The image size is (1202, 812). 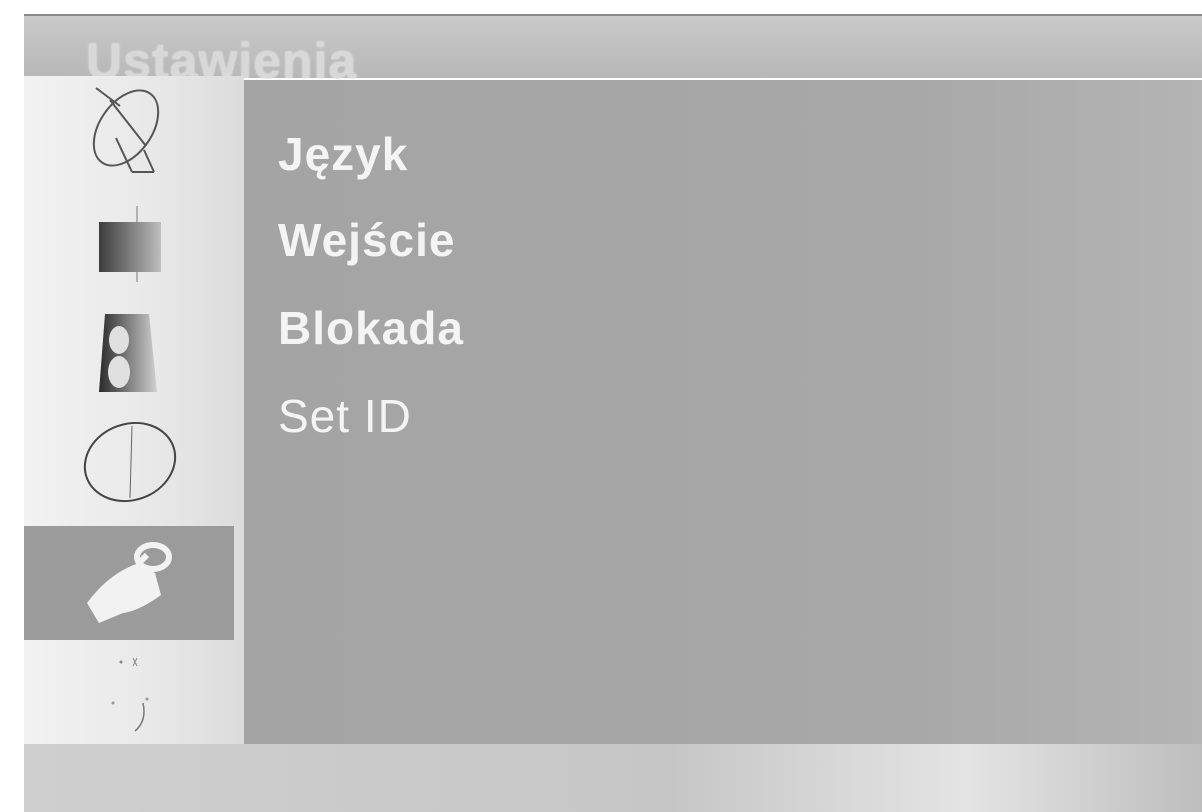 I want to click on sidebar-item-setup, so click(x=129, y=583).